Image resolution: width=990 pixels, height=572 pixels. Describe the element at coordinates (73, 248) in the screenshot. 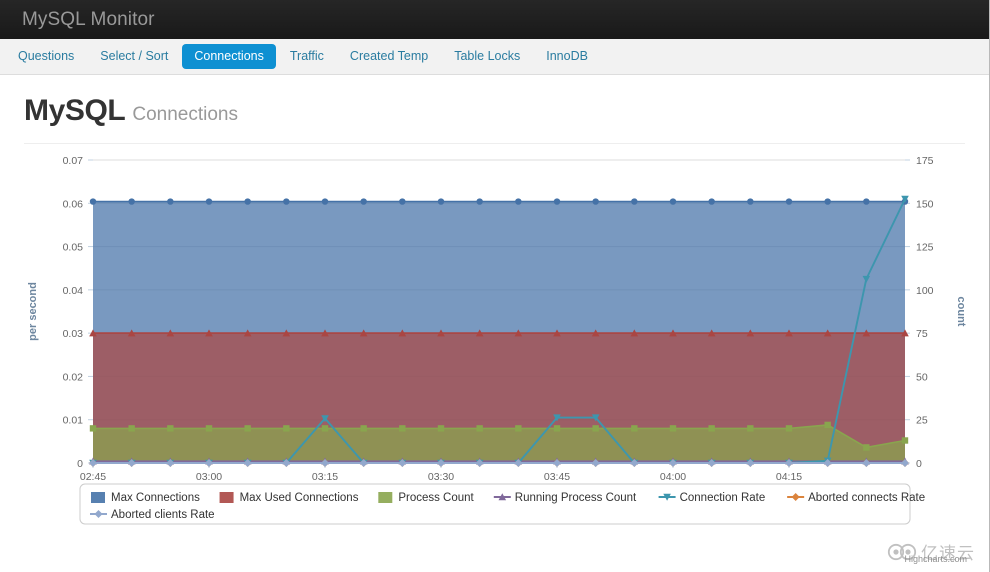

I see `y-axis-tick-label: 0.05` at that location.